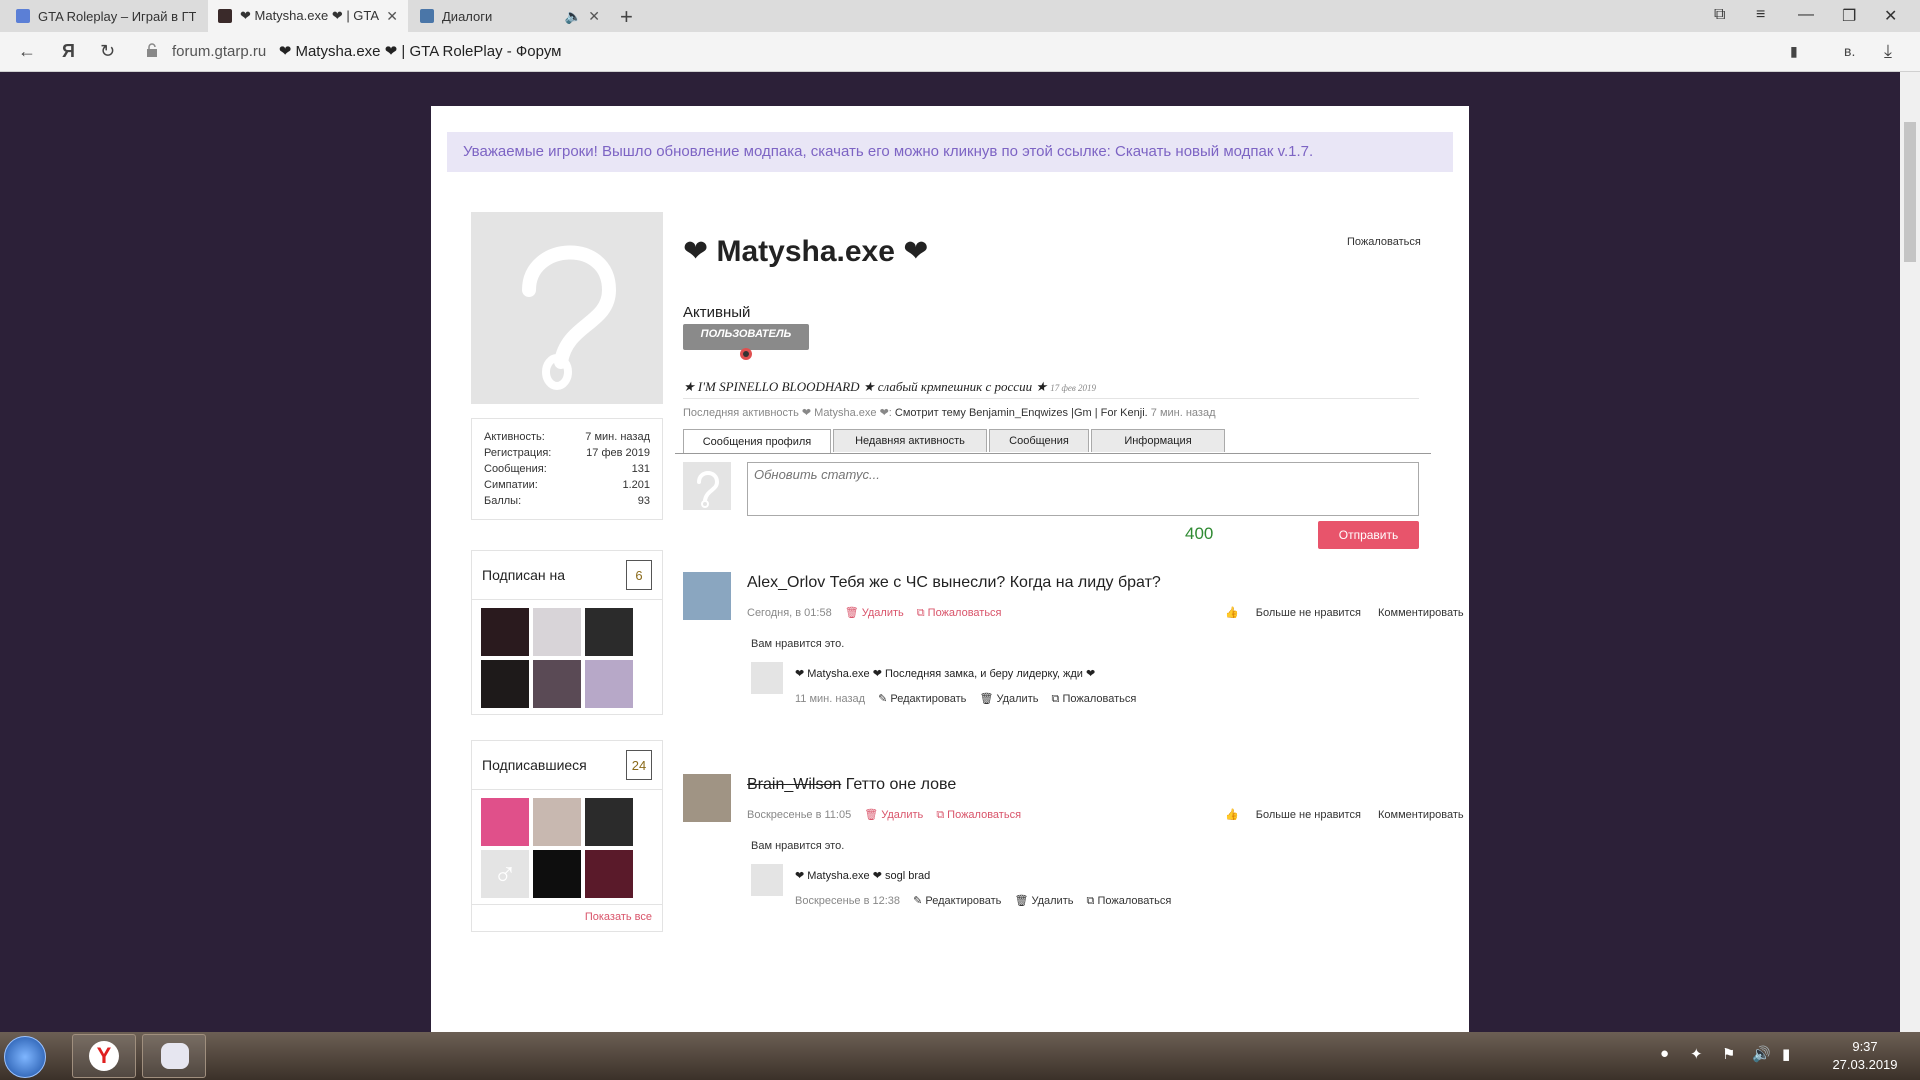 The height and width of the screenshot is (1080, 1920). Describe the element at coordinates (1849, 16) in the screenshot. I see `restore-icon: ❐` at that location.